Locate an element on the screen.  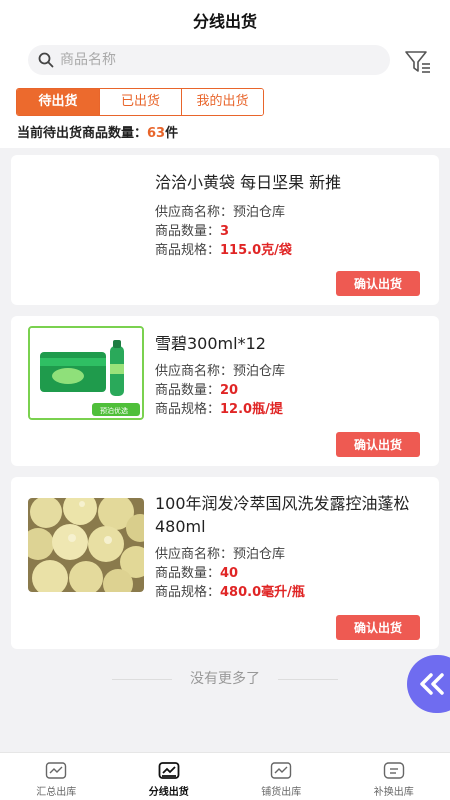
image-badge-label: 预泊优选 is located at coordinates (114, 411).